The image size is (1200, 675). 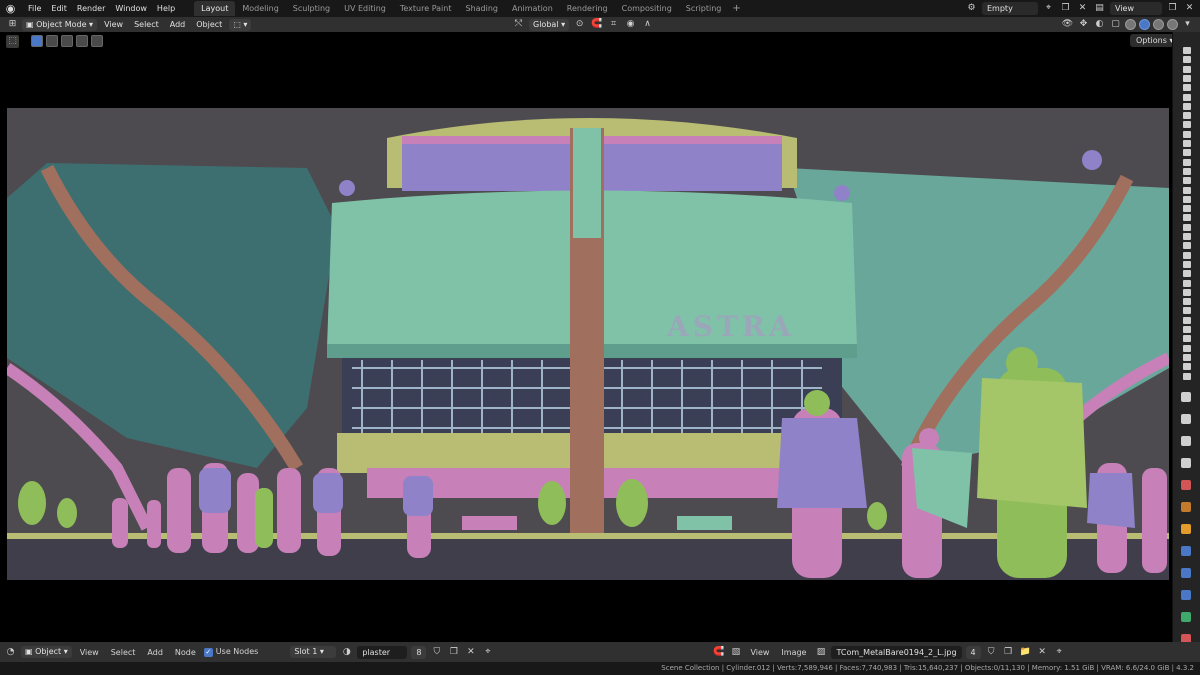 What do you see at coordinates (1067, 24) in the screenshot?
I see `visibility-icon: 👁` at bounding box center [1067, 24].